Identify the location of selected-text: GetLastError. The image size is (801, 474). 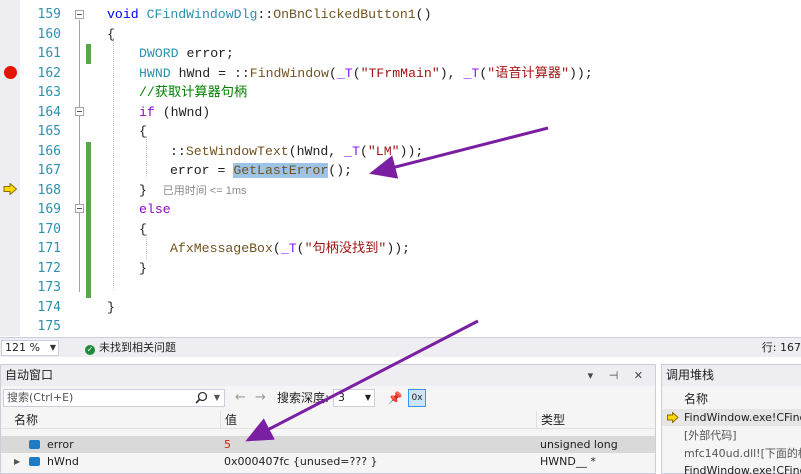
(281, 170).